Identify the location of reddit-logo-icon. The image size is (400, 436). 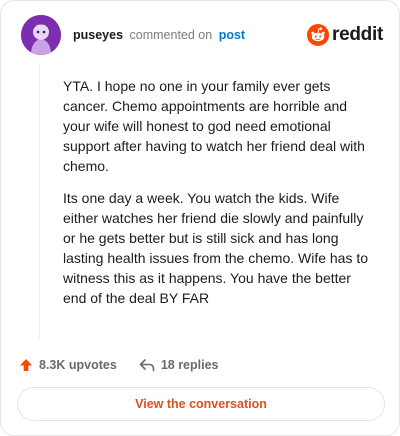
(318, 35).